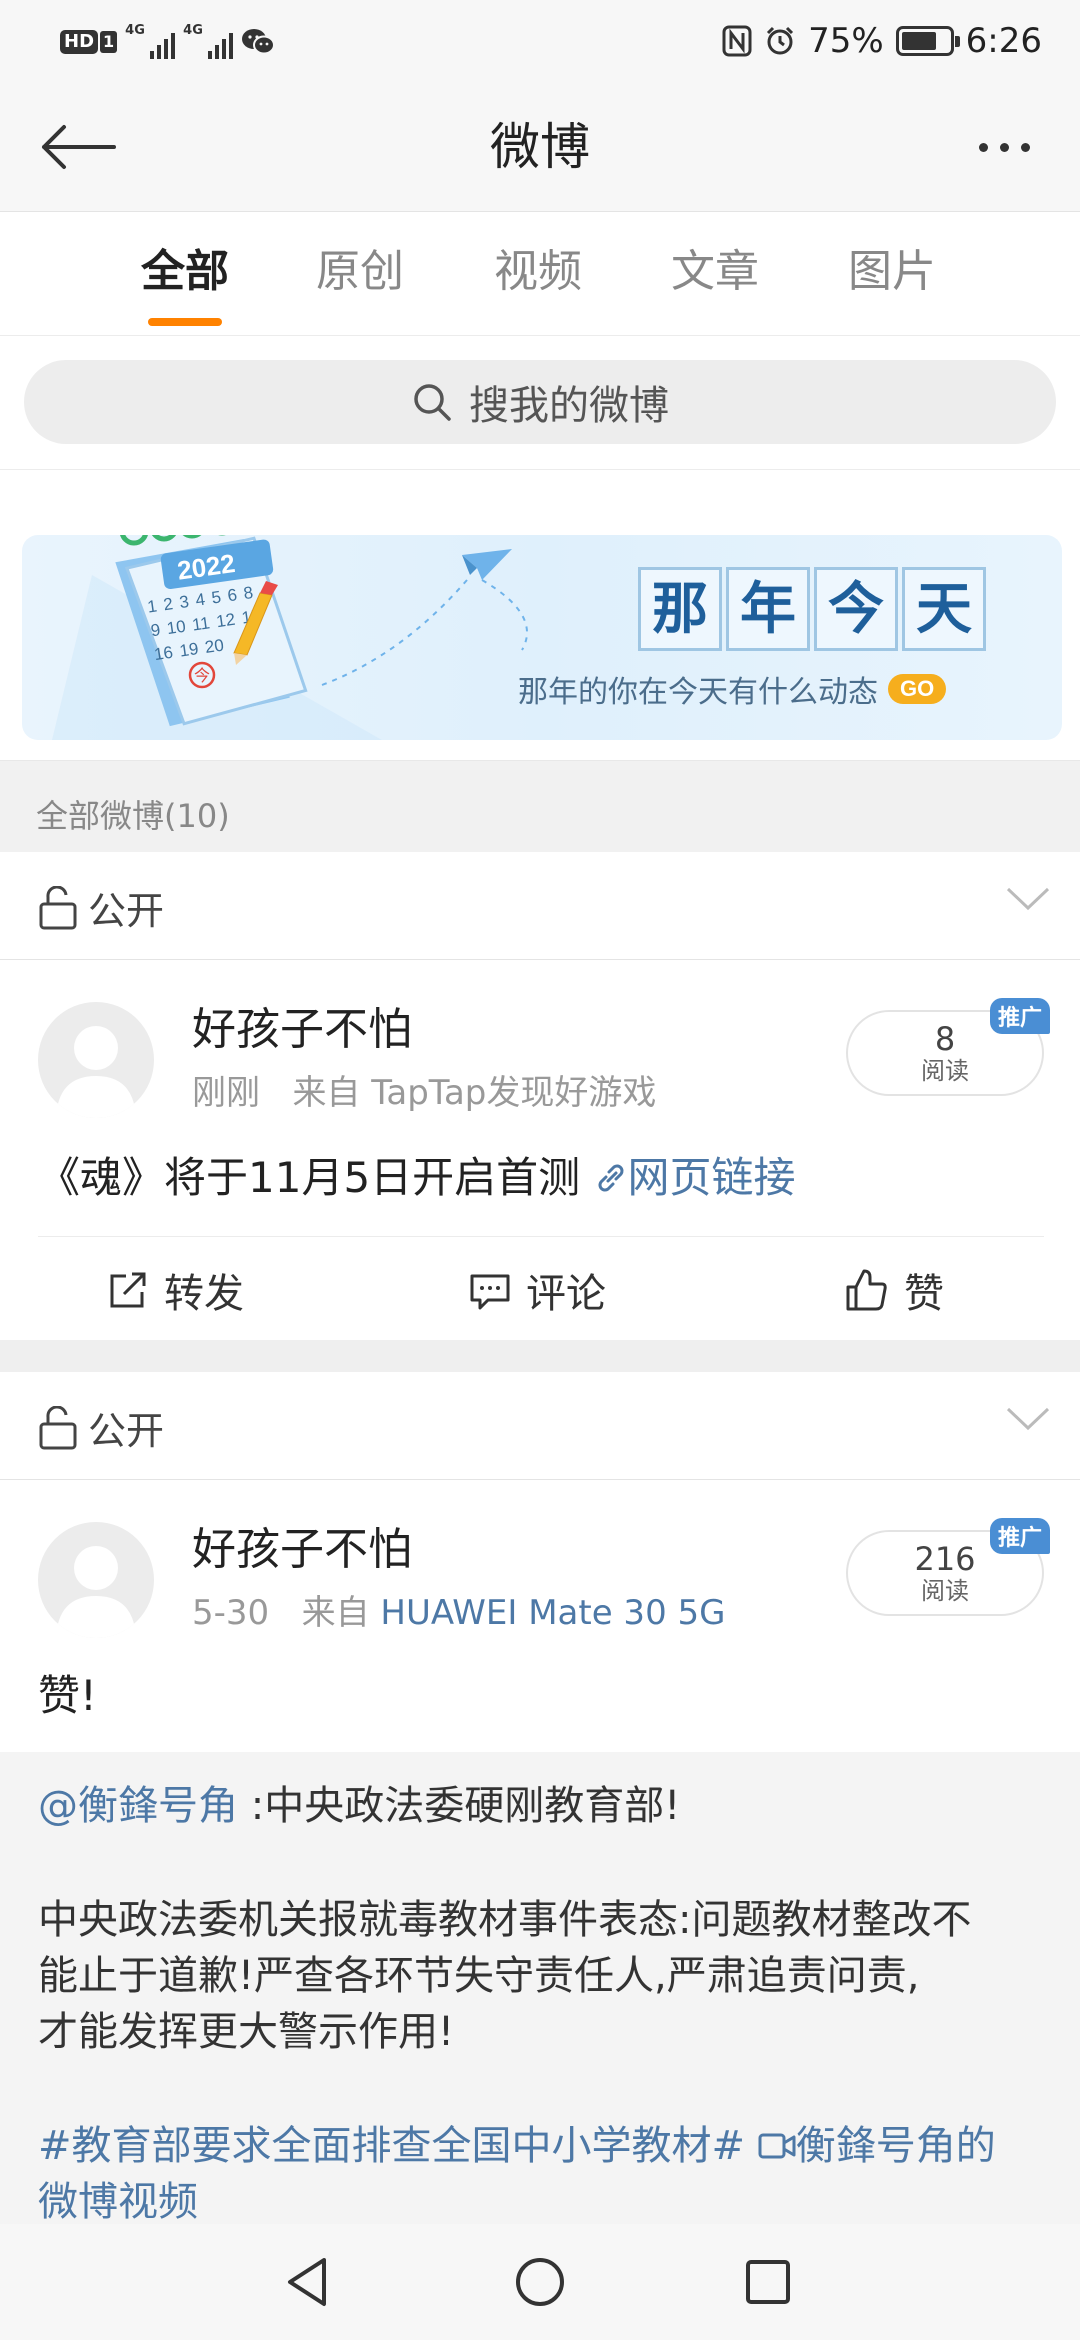  What do you see at coordinates (737, 41) in the screenshot?
I see `nfc-icon` at bounding box center [737, 41].